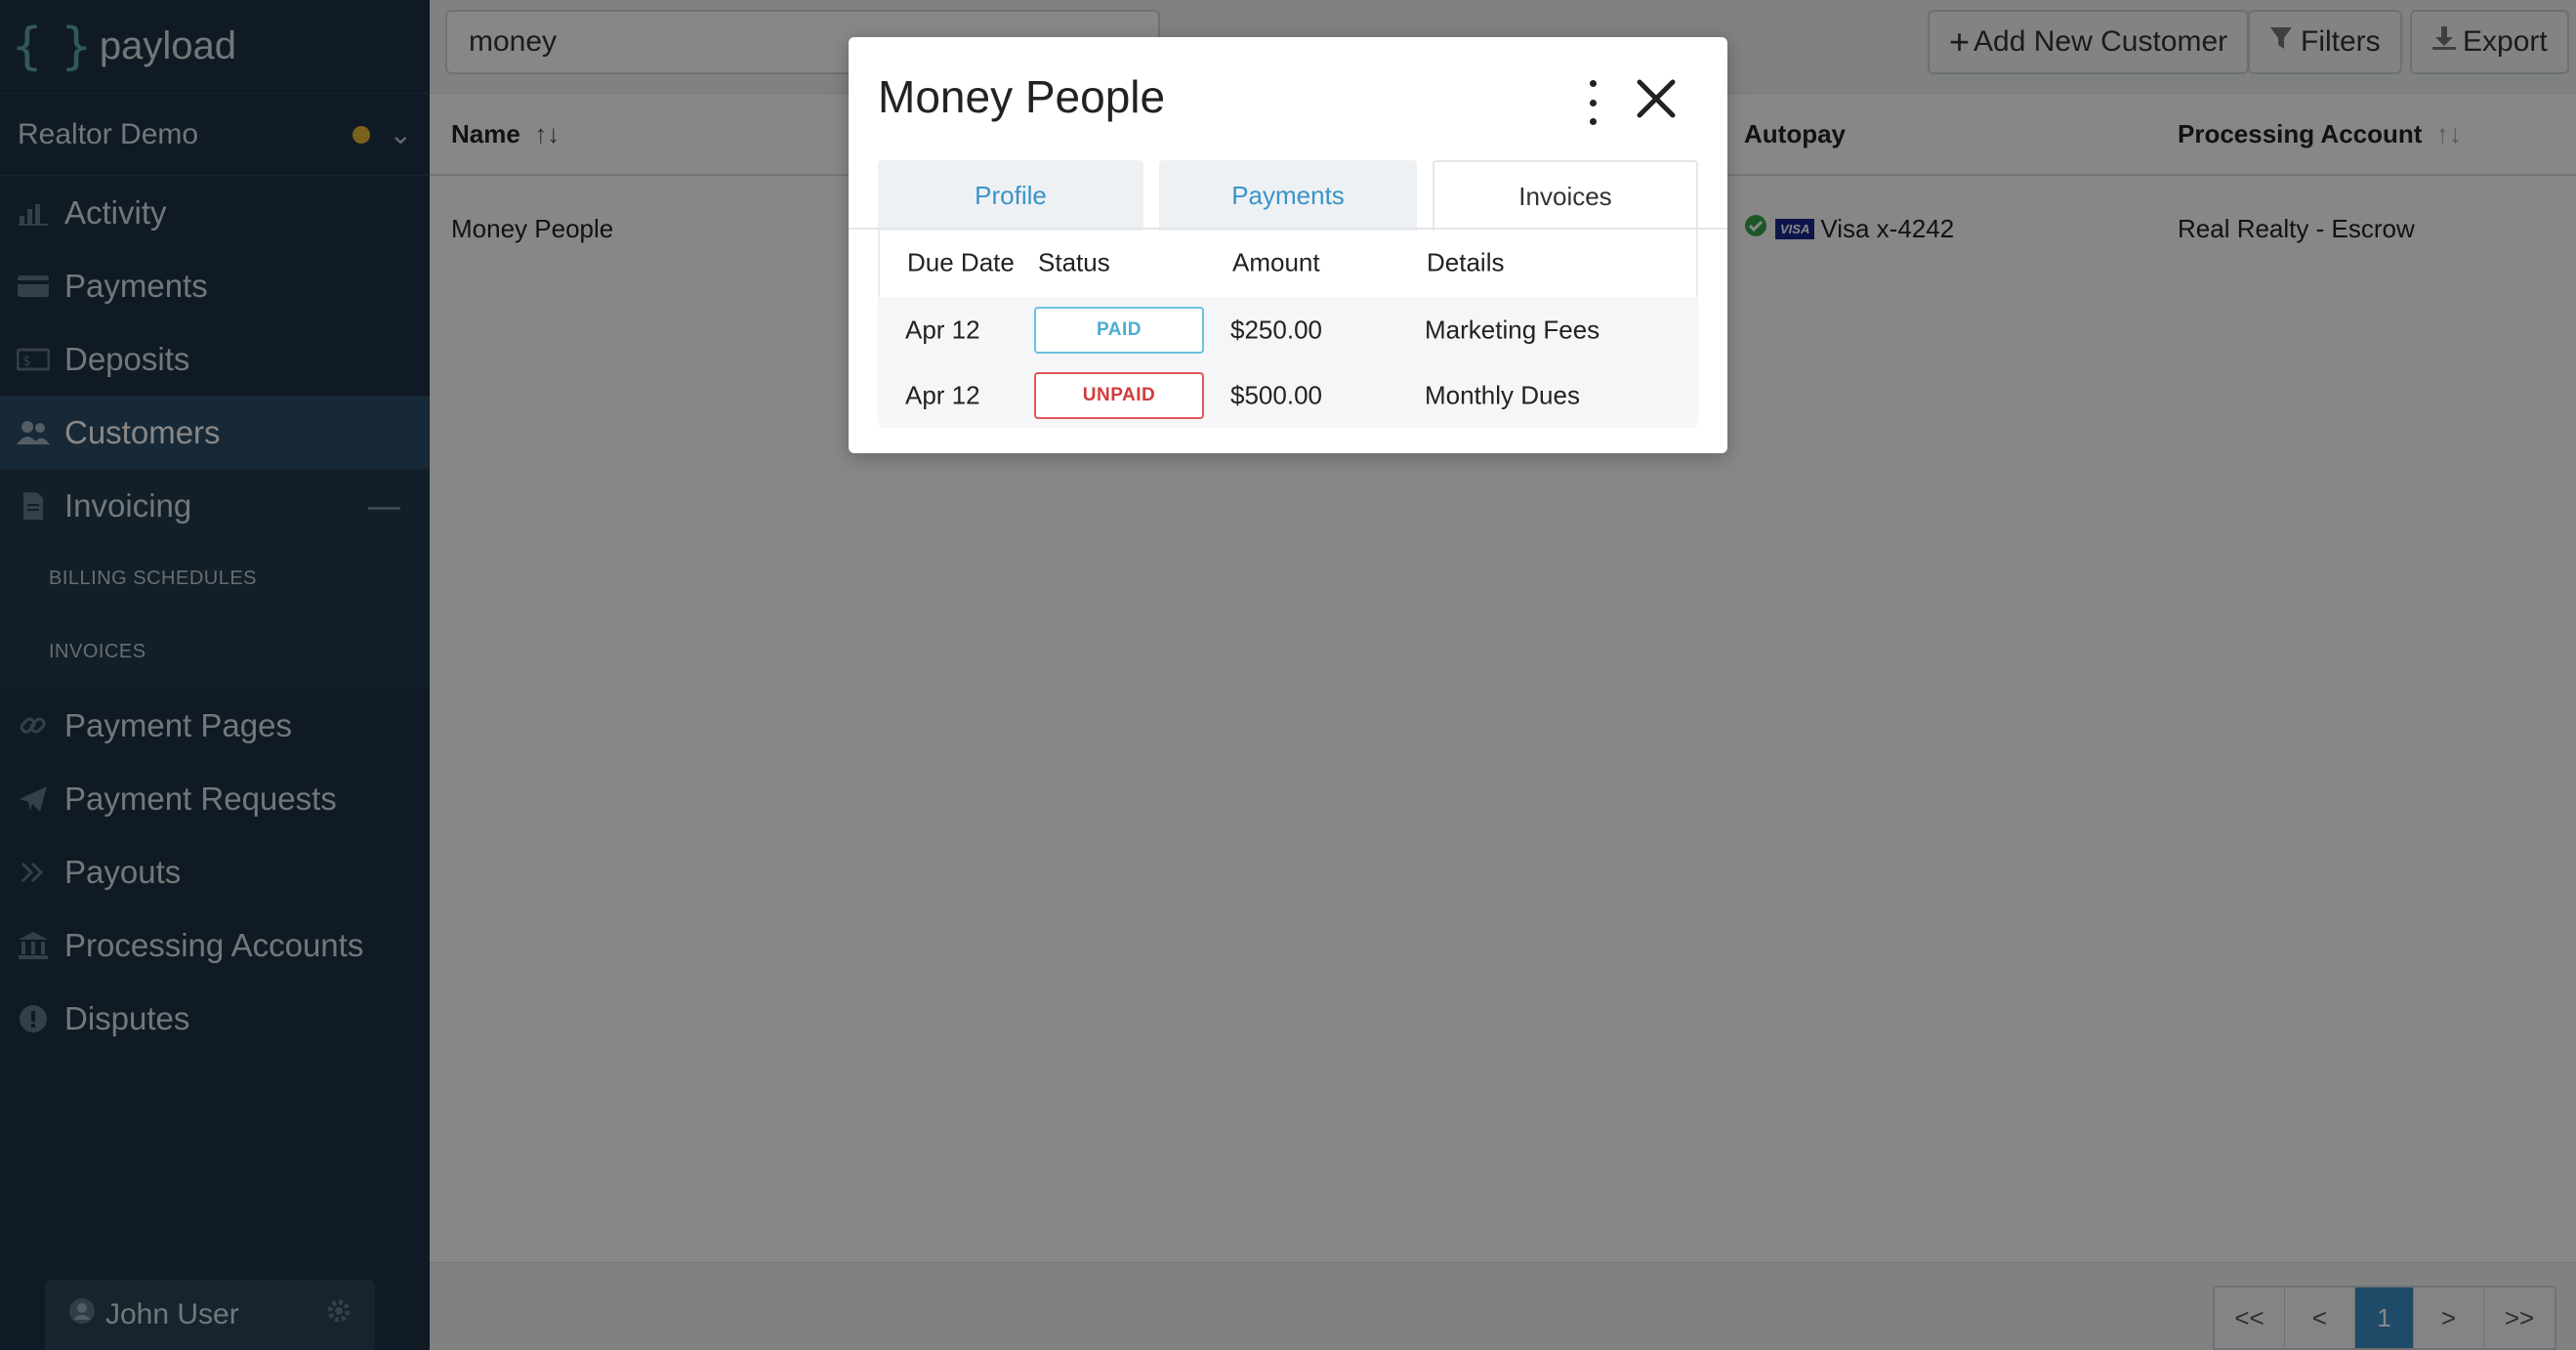 Image resolution: width=2576 pixels, height=1350 pixels. I want to click on status-badge: UNPAID, so click(1119, 395).